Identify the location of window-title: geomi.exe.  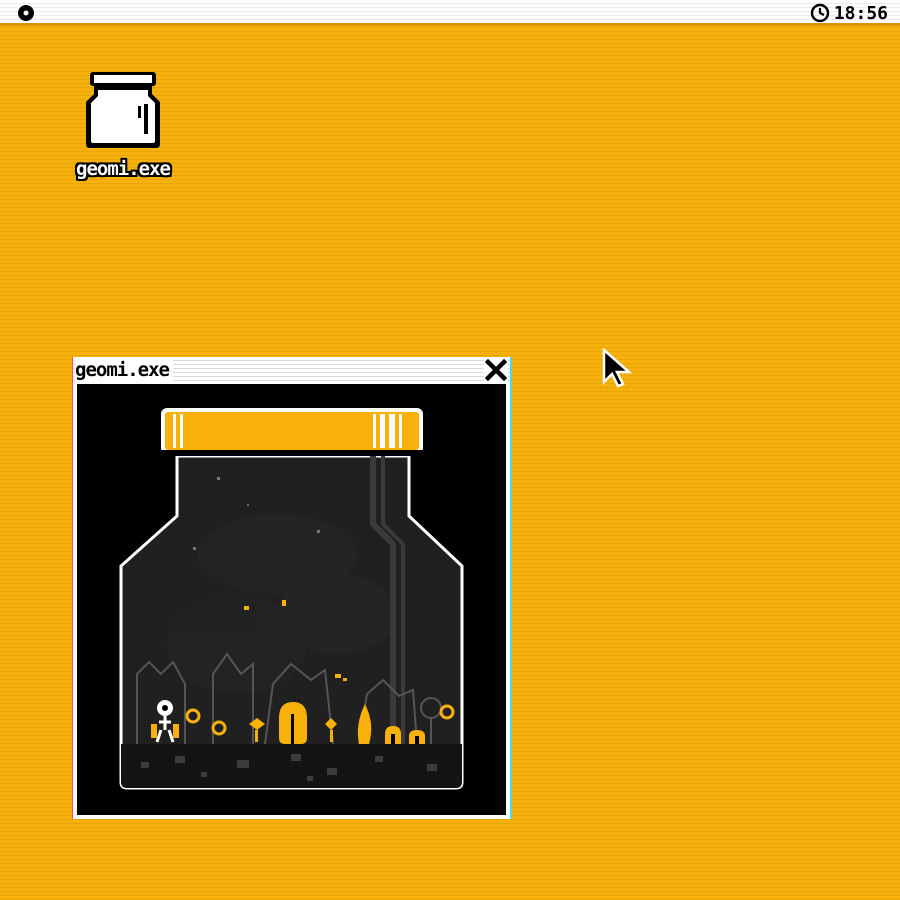
(124, 370).